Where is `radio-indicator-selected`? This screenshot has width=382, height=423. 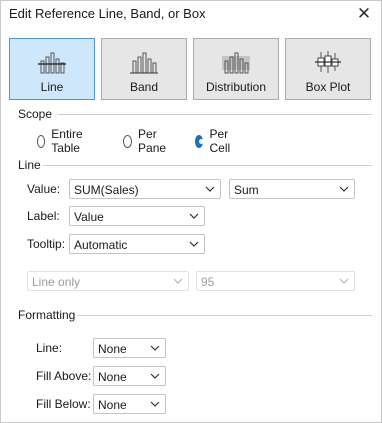 radio-indicator-selected is located at coordinates (200, 141).